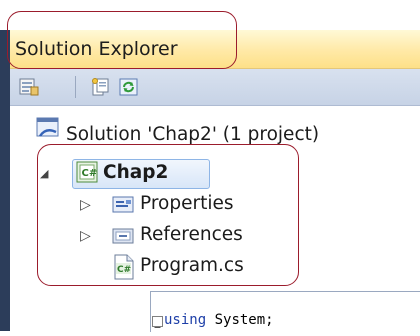  Describe the element at coordinates (124, 207) in the screenshot. I see `properties-folder-icon` at that location.